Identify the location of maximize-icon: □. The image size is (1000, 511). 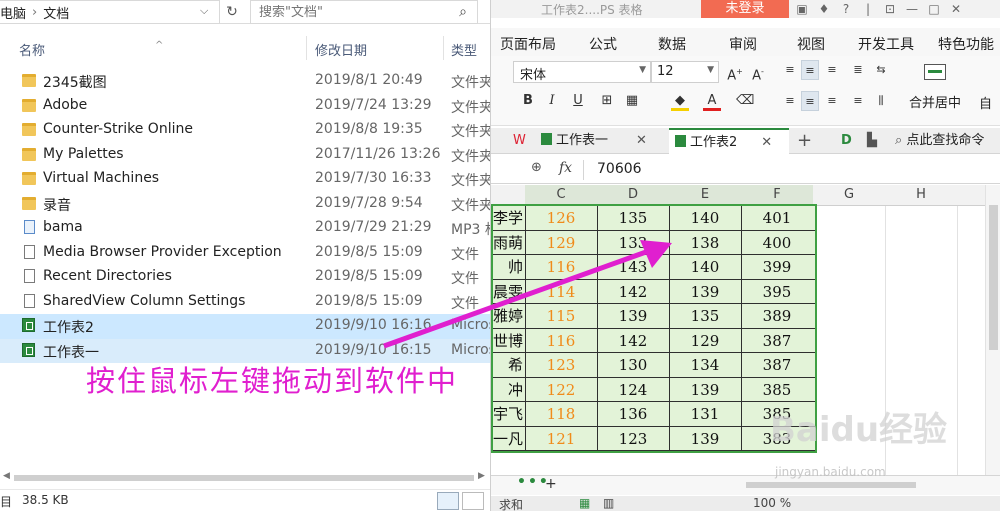
(934, 9).